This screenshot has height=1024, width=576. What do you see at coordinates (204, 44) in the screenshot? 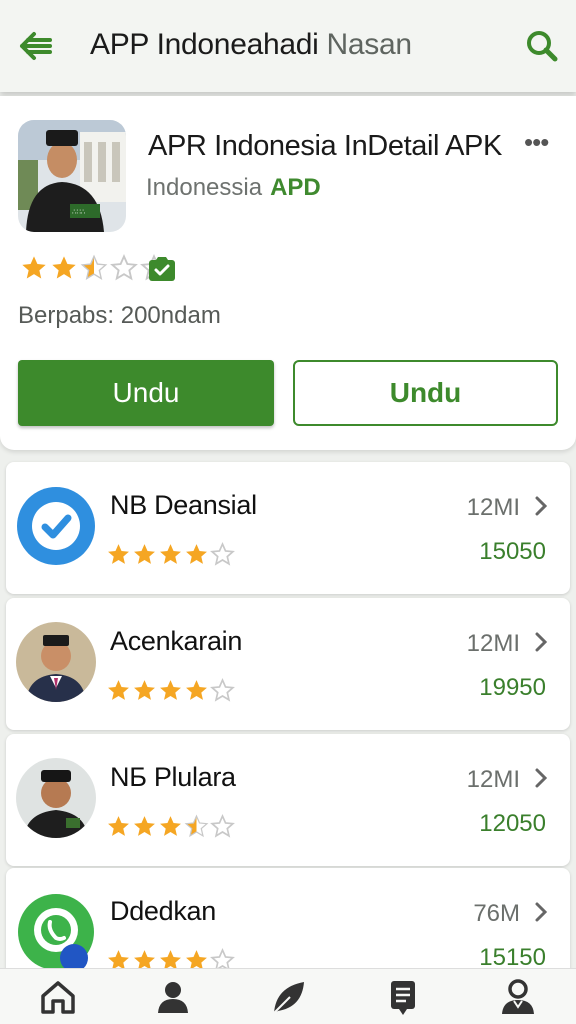
I see `title-main: APP Indoneahadi` at bounding box center [204, 44].